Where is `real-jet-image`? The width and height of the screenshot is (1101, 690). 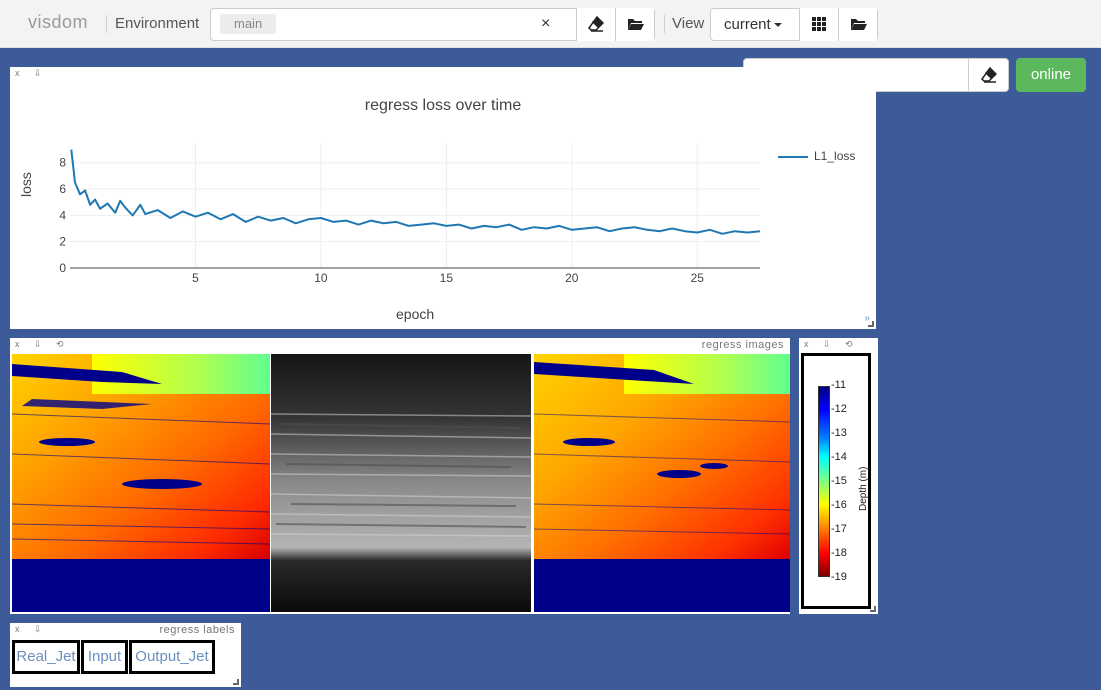
real-jet-image is located at coordinates (141, 483).